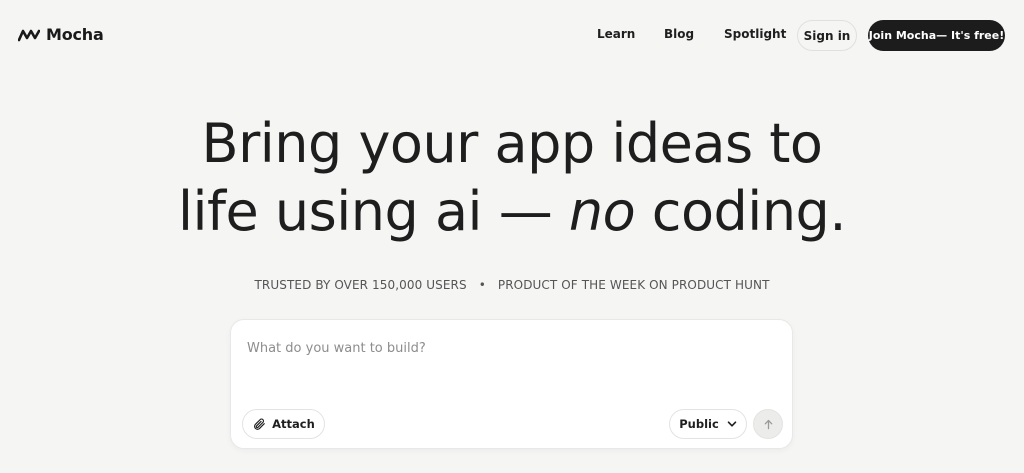  What do you see at coordinates (679, 34) in the screenshot?
I see `nav-link-blog: Blog` at bounding box center [679, 34].